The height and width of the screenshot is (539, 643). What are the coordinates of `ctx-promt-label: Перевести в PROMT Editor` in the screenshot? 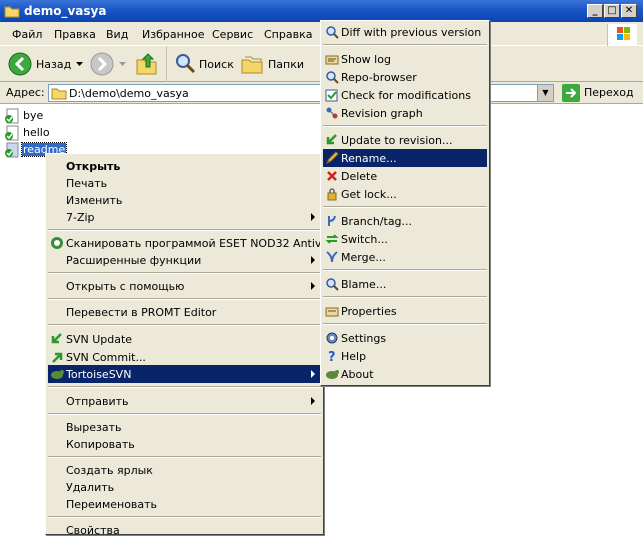 It's located at (141, 312).